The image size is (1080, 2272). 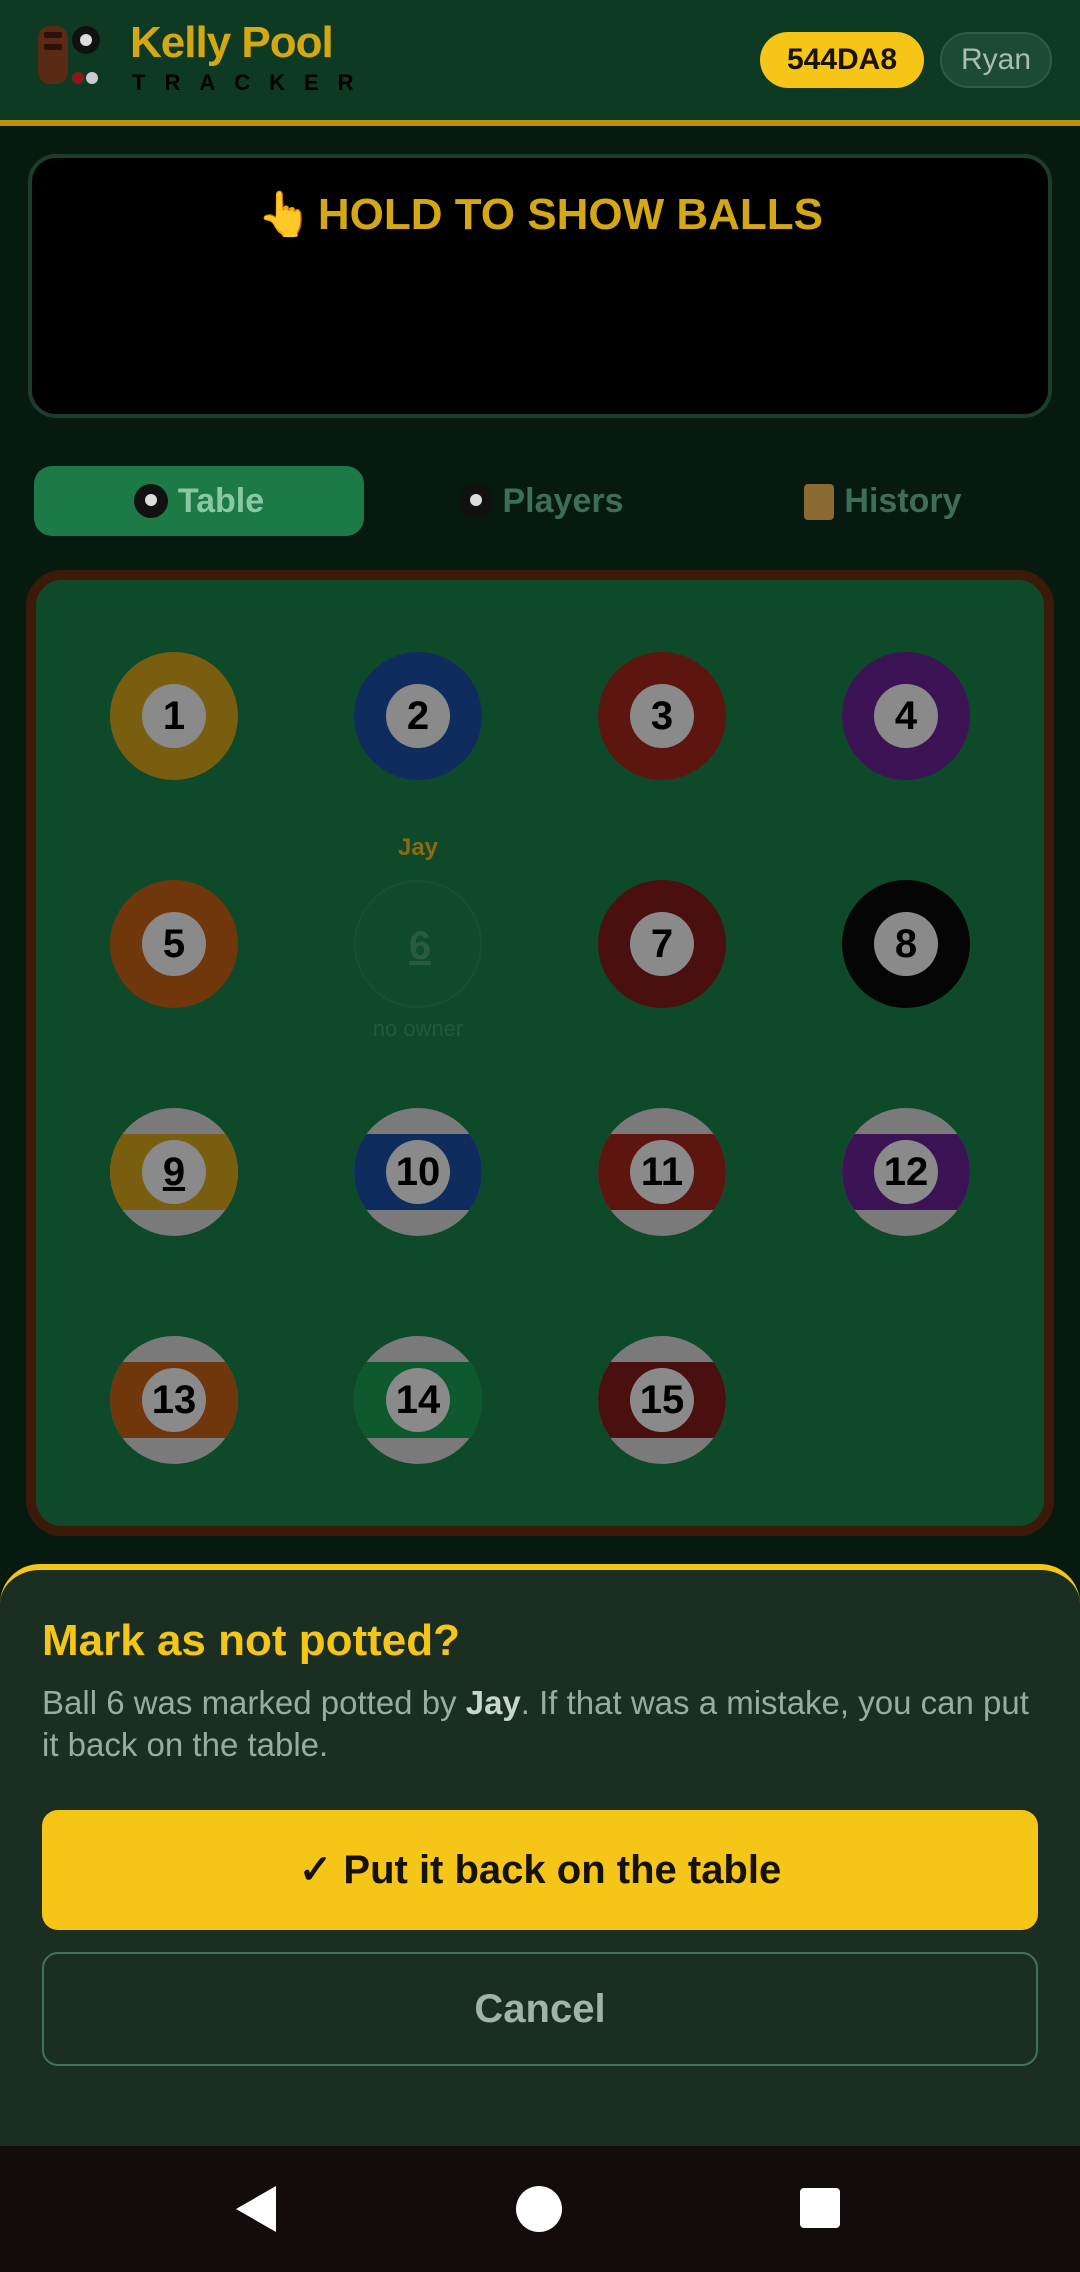 I want to click on brand-title: Kelly Pool, so click(x=232, y=42).